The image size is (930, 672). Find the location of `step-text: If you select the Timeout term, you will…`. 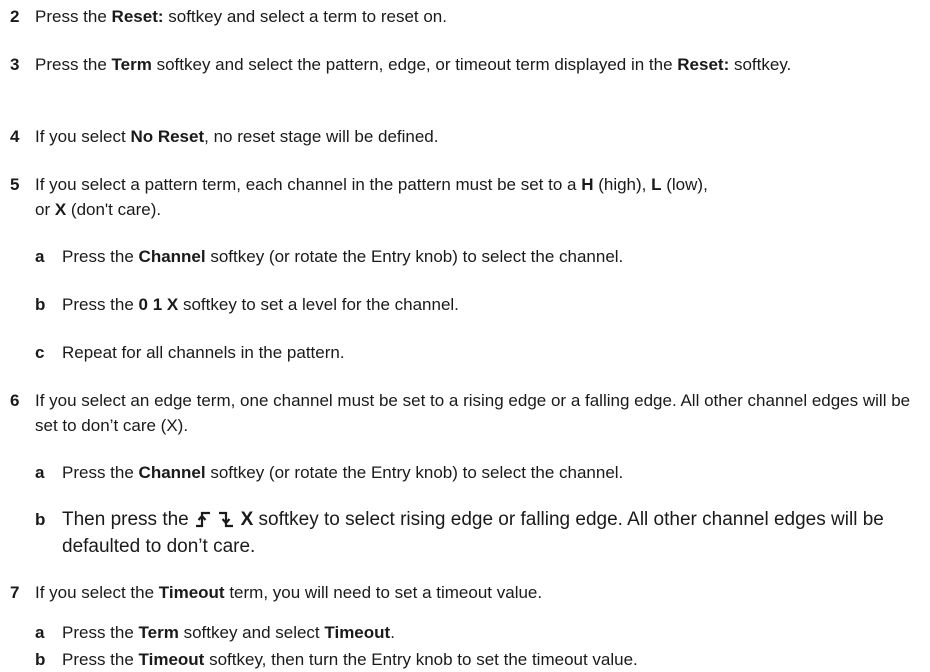

step-text: If you select the Timeout term, you will… is located at coordinates (289, 592).